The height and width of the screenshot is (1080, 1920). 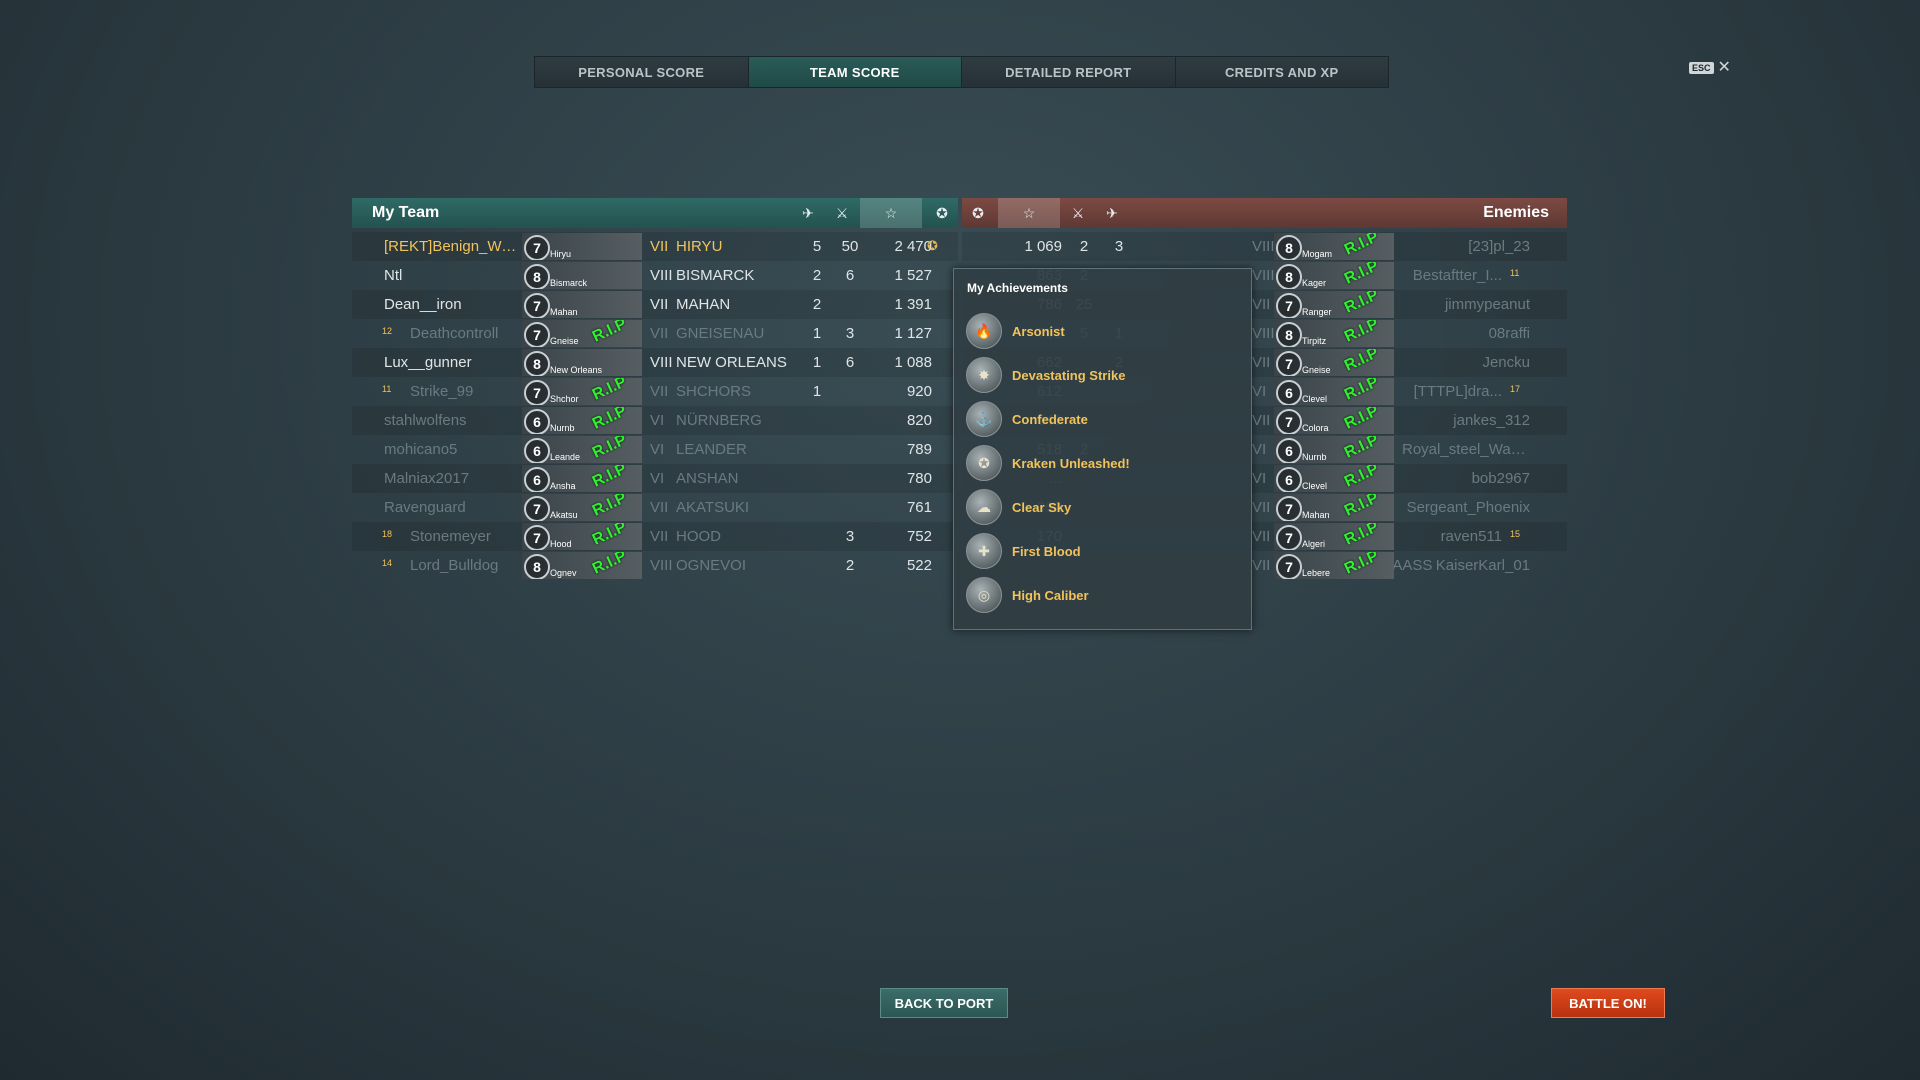 What do you see at coordinates (1317, 312) in the screenshot?
I see `ship-short-name: Ranger` at bounding box center [1317, 312].